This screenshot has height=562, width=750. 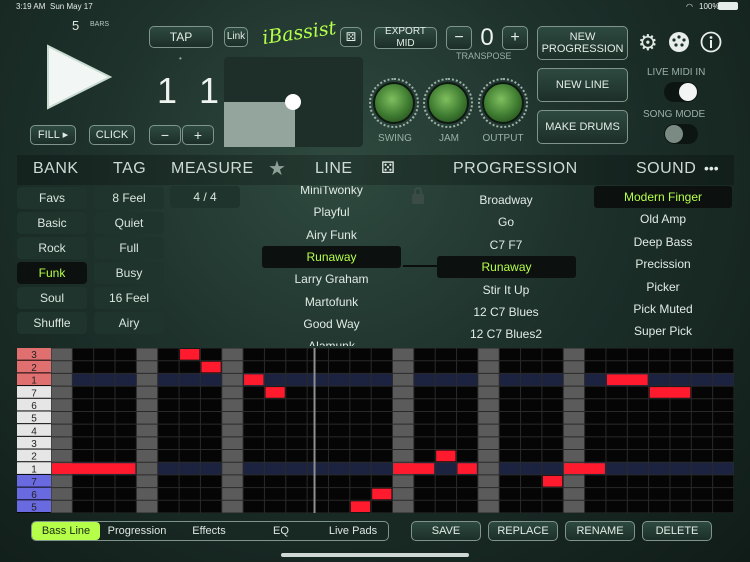 I want to click on progression-item: Broadway, so click(x=506, y=200).